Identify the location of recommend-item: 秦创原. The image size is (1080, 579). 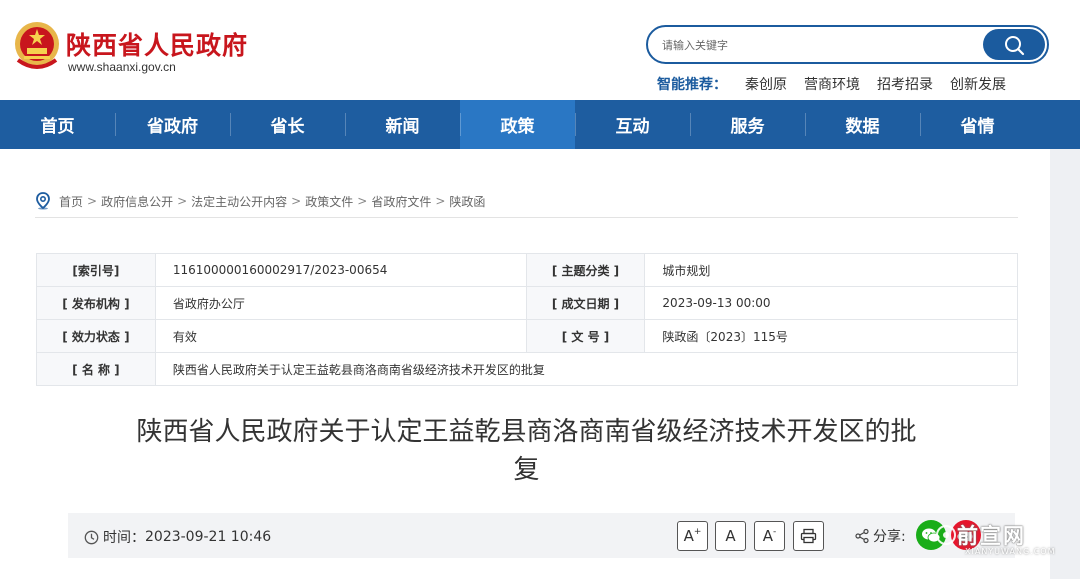
(766, 84).